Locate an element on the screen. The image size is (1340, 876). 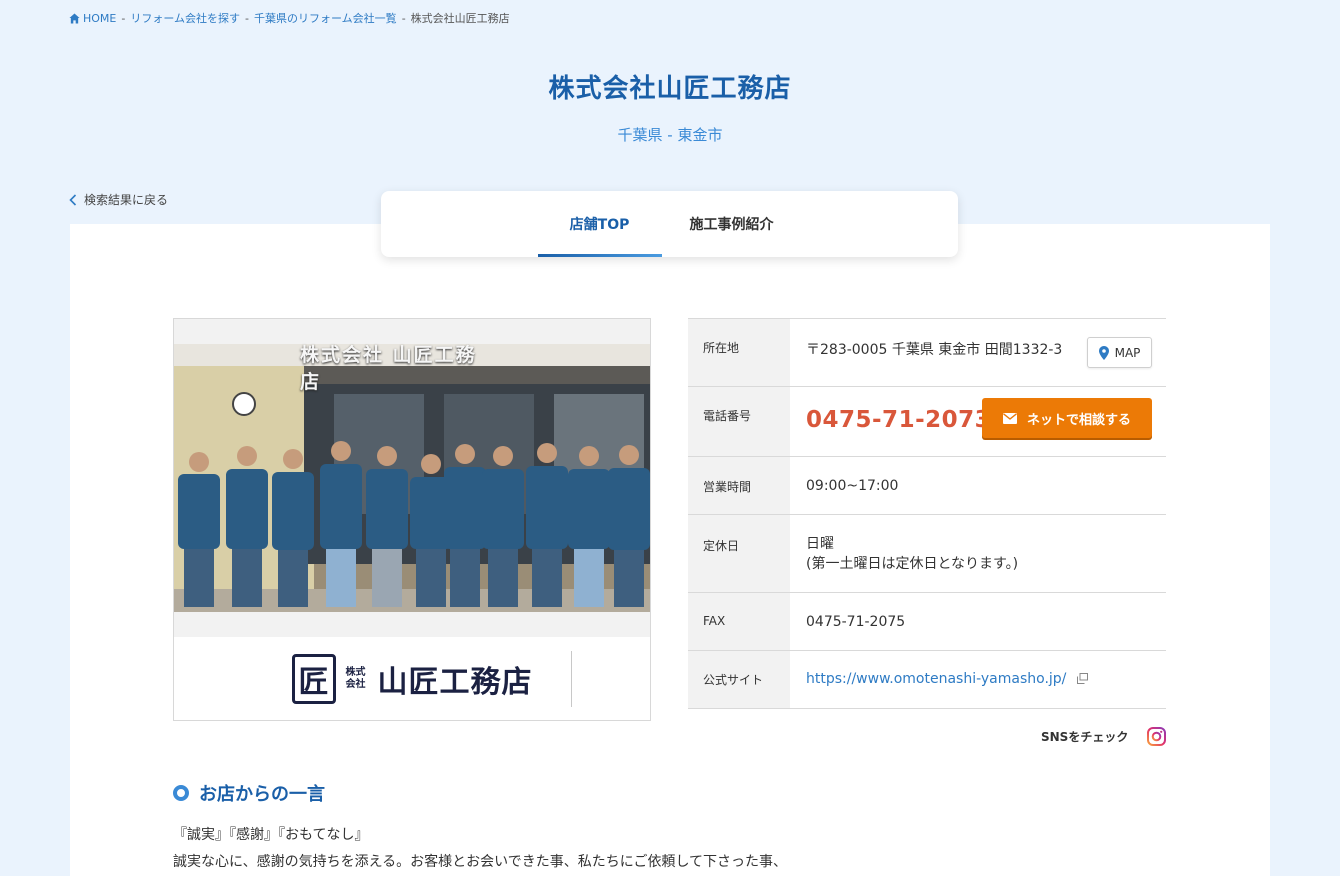
tab-case-studies: 施工事例紹介 is located at coordinates (732, 224).